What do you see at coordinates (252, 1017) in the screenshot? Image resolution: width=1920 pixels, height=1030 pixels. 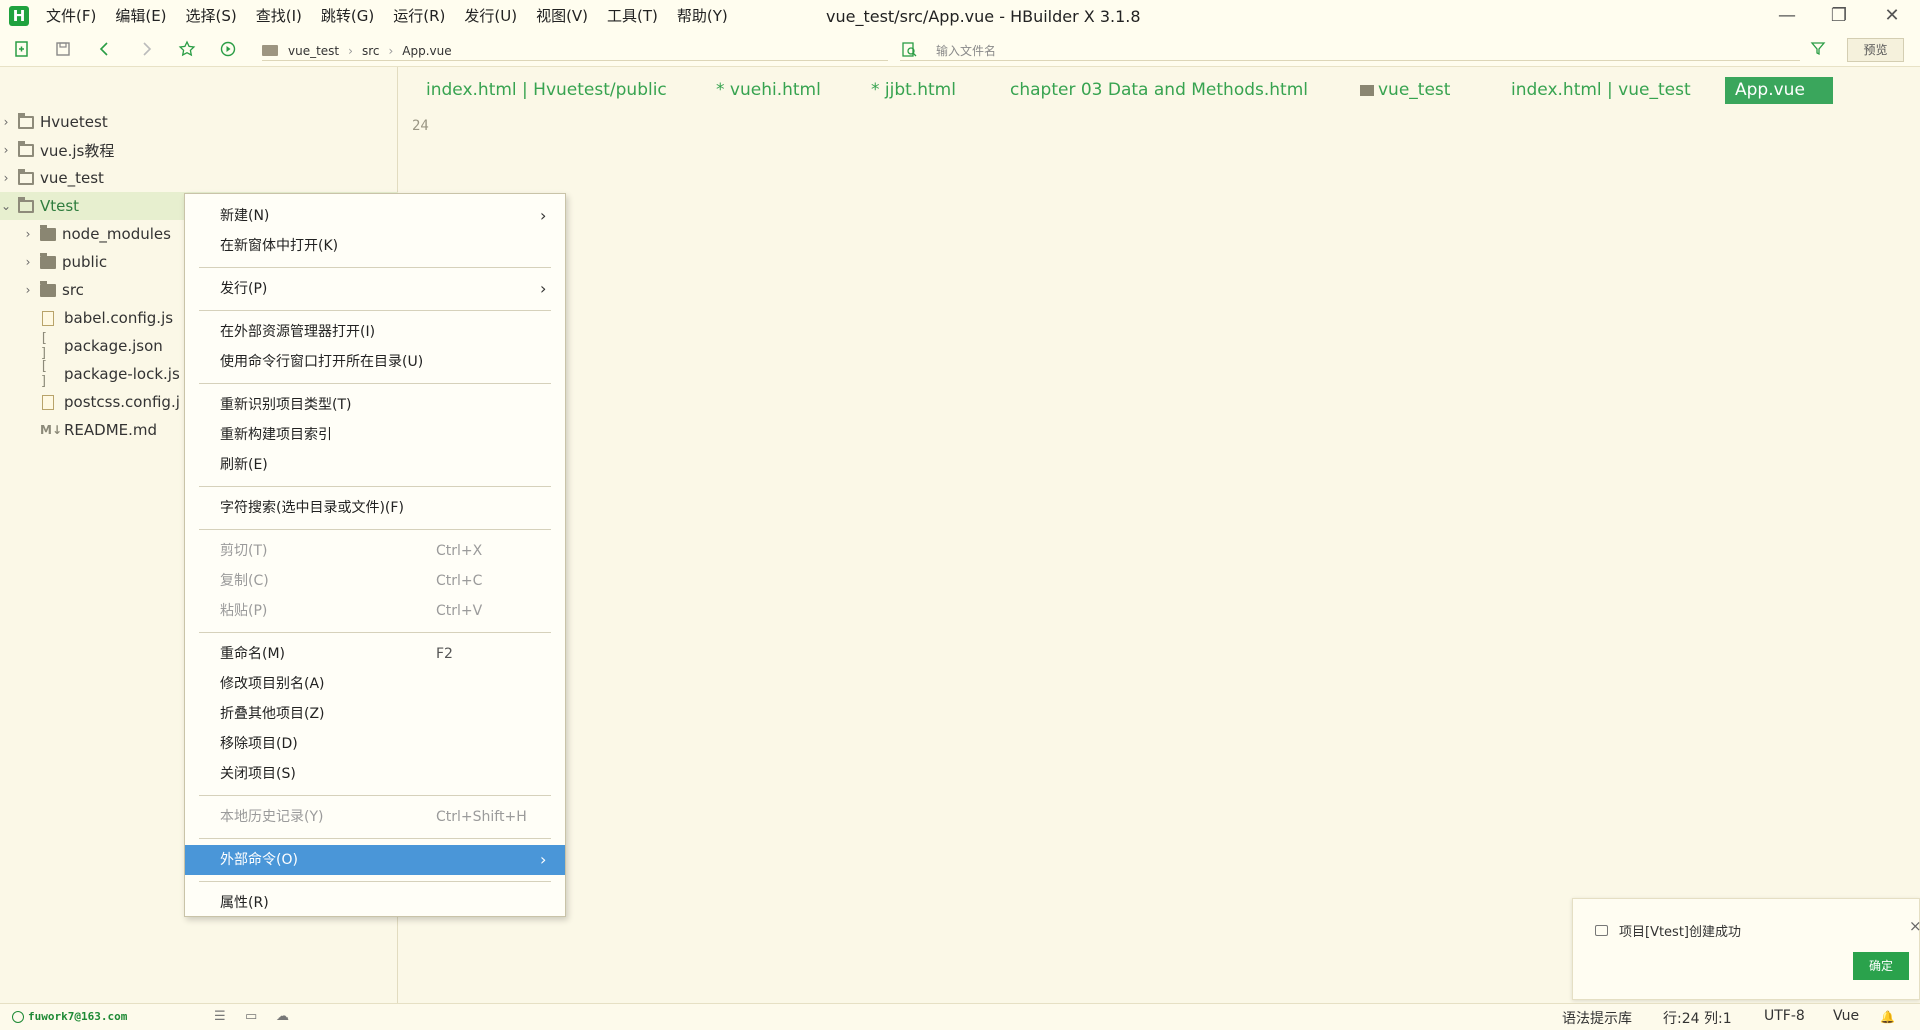 I see `terminal-icon: ▭` at bounding box center [252, 1017].